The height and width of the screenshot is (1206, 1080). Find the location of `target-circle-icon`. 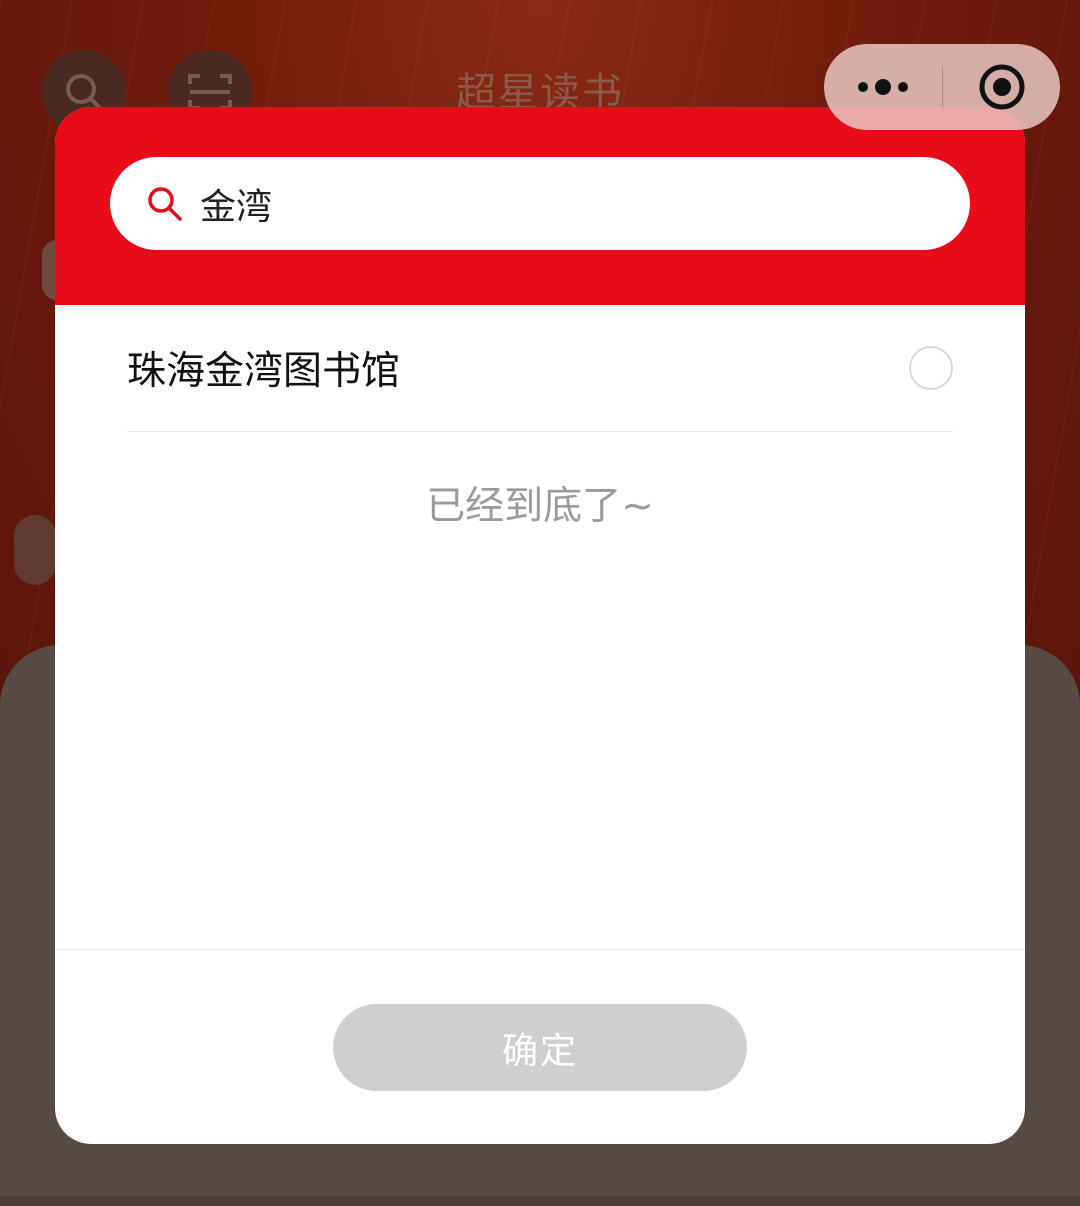

target-circle-icon is located at coordinates (1001, 87).